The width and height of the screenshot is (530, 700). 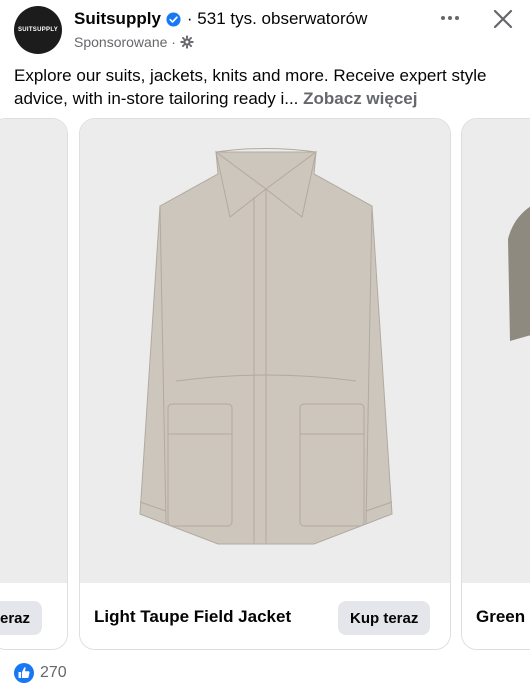 What do you see at coordinates (24, 673) in the screenshot?
I see `like-icon` at bounding box center [24, 673].